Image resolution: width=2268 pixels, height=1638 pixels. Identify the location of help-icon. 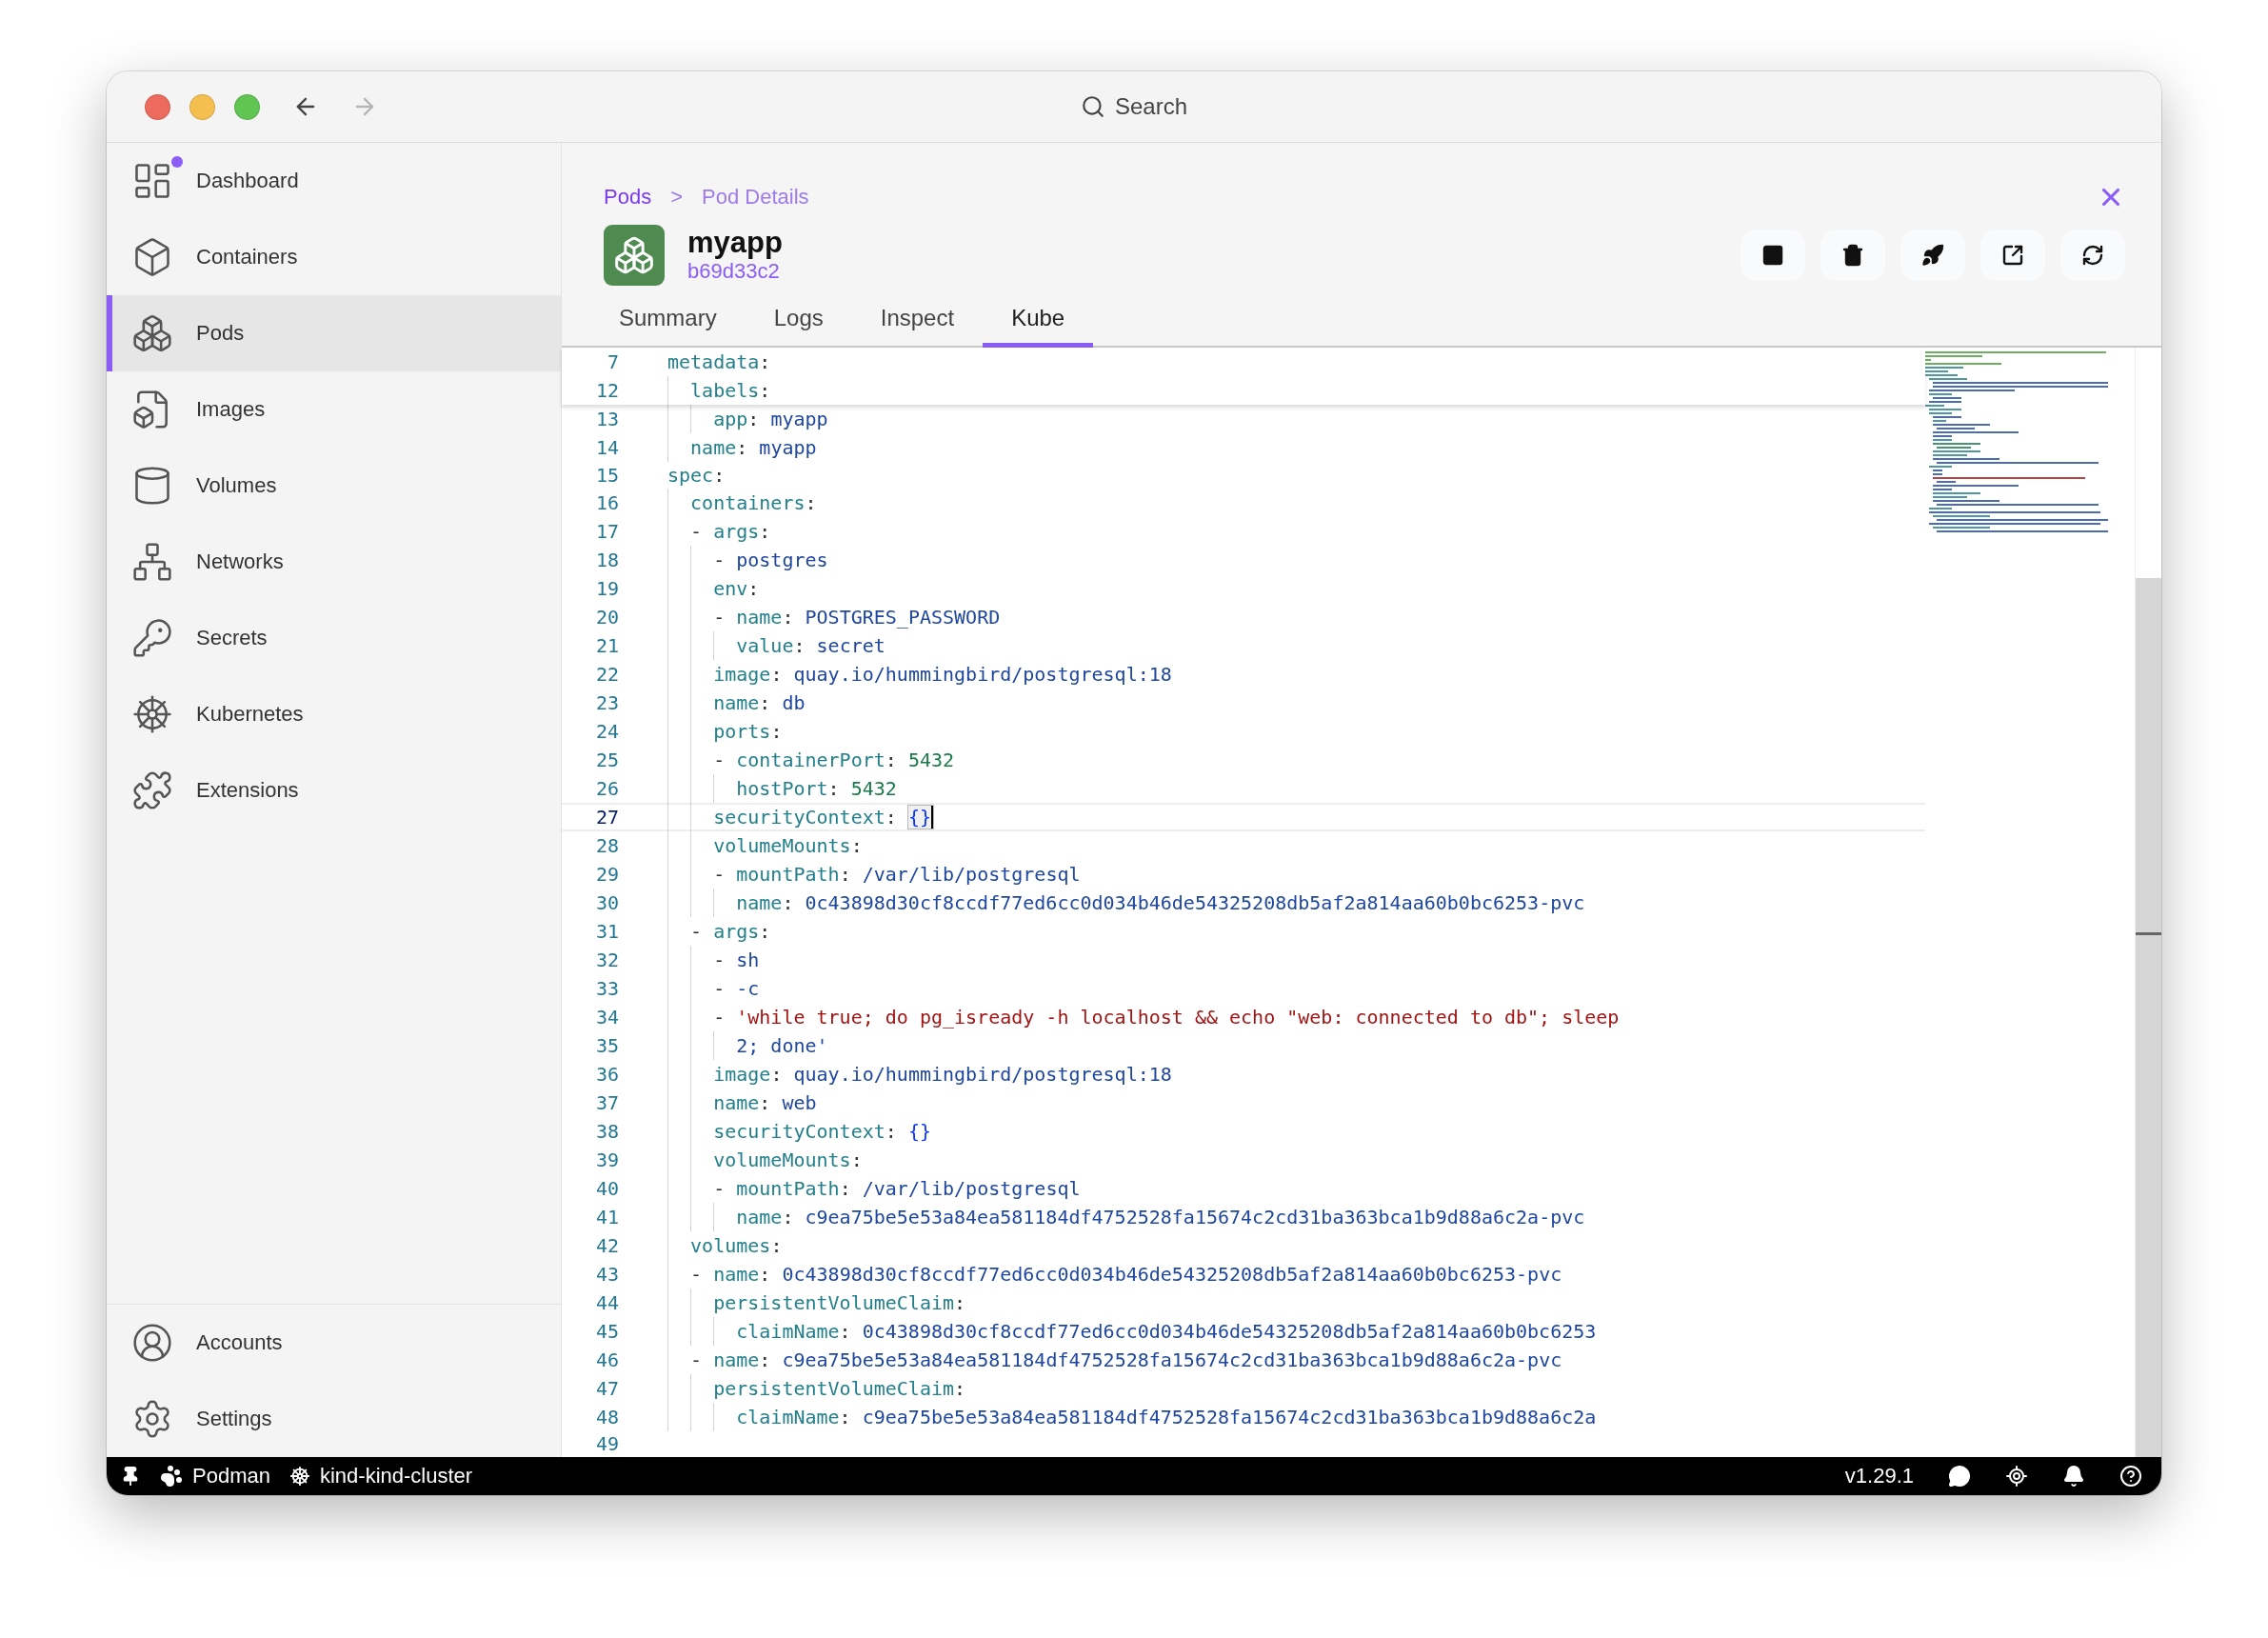
(2130, 1476).